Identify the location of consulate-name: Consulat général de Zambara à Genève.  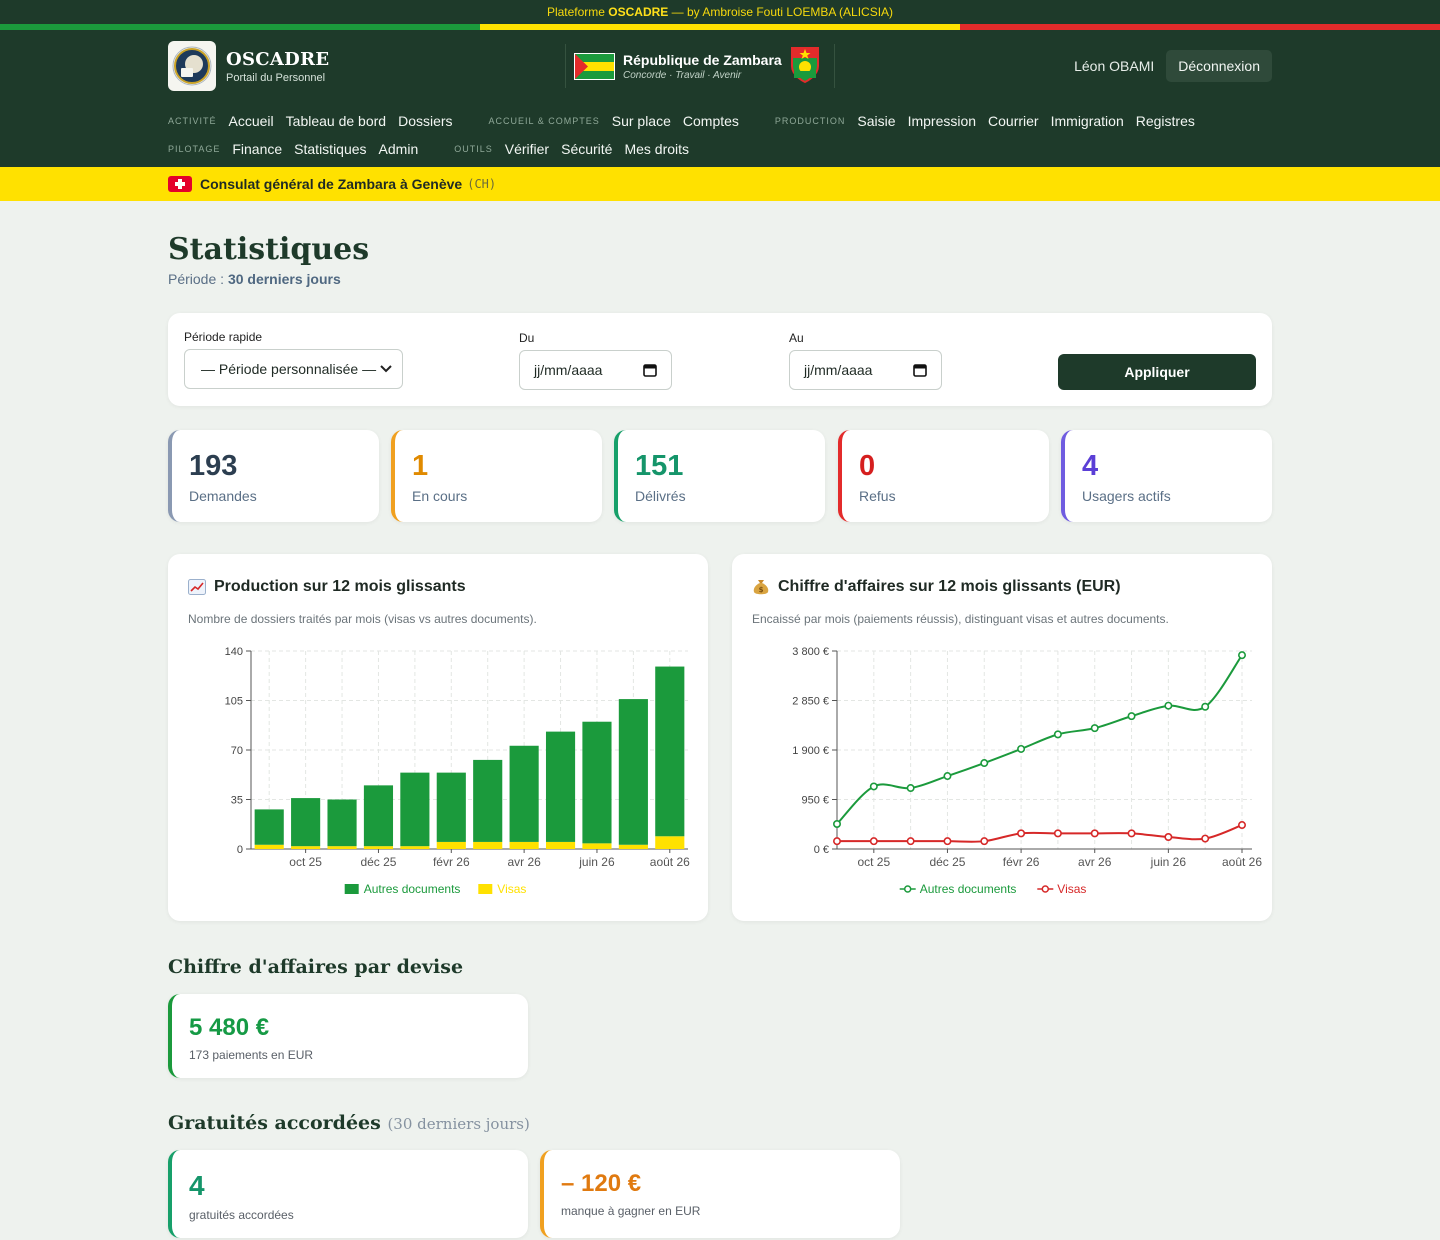
(331, 184).